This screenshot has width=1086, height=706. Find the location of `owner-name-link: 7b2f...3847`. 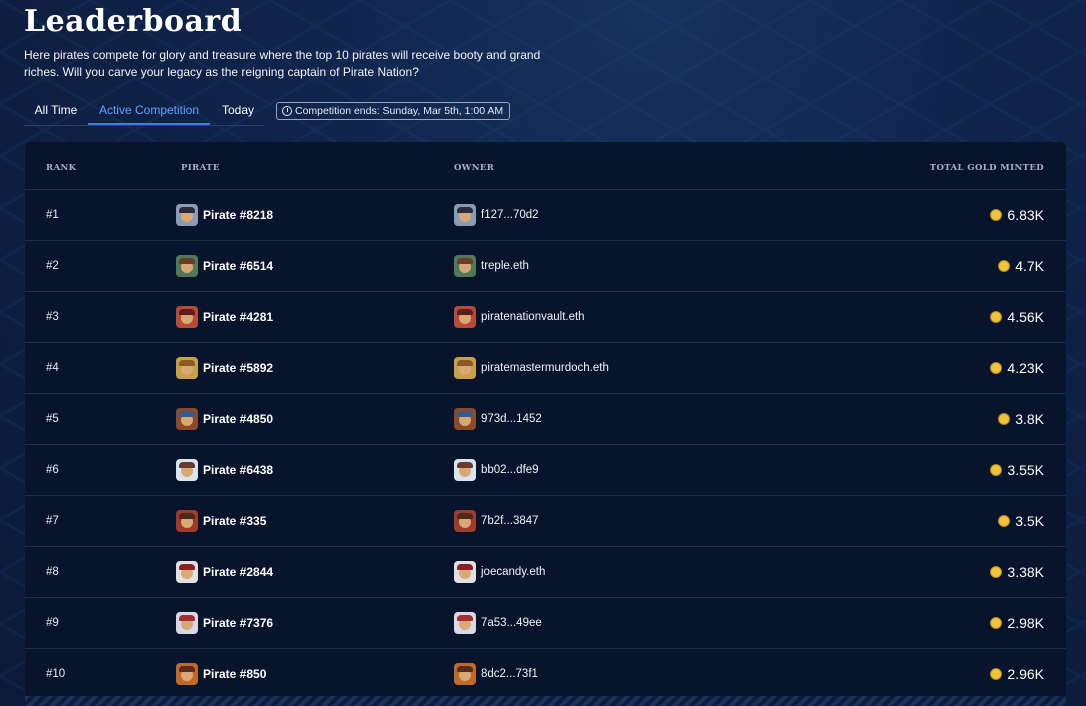

owner-name-link: 7b2f...3847 is located at coordinates (510, 521).